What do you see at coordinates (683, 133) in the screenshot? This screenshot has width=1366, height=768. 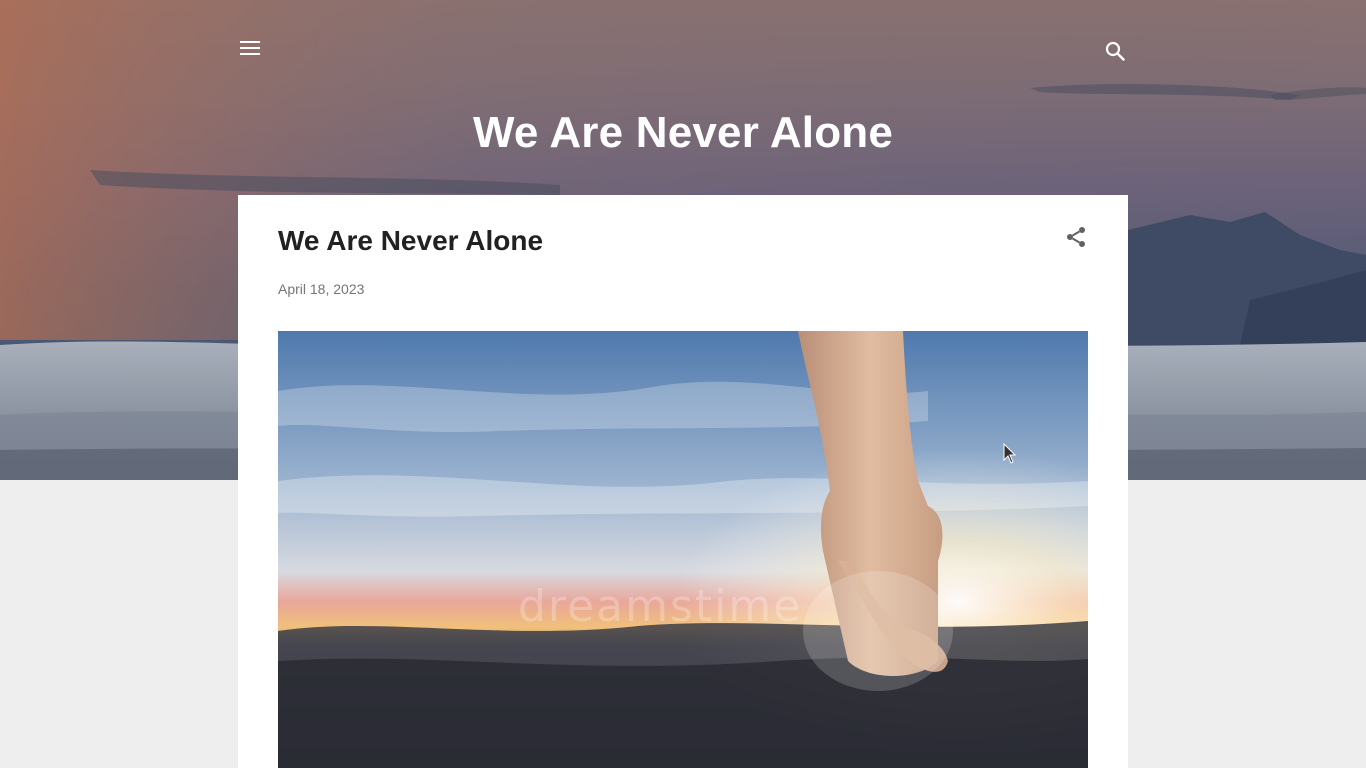 I see `blog-title: We Are Never Alone` at bounding box center [683, 133].